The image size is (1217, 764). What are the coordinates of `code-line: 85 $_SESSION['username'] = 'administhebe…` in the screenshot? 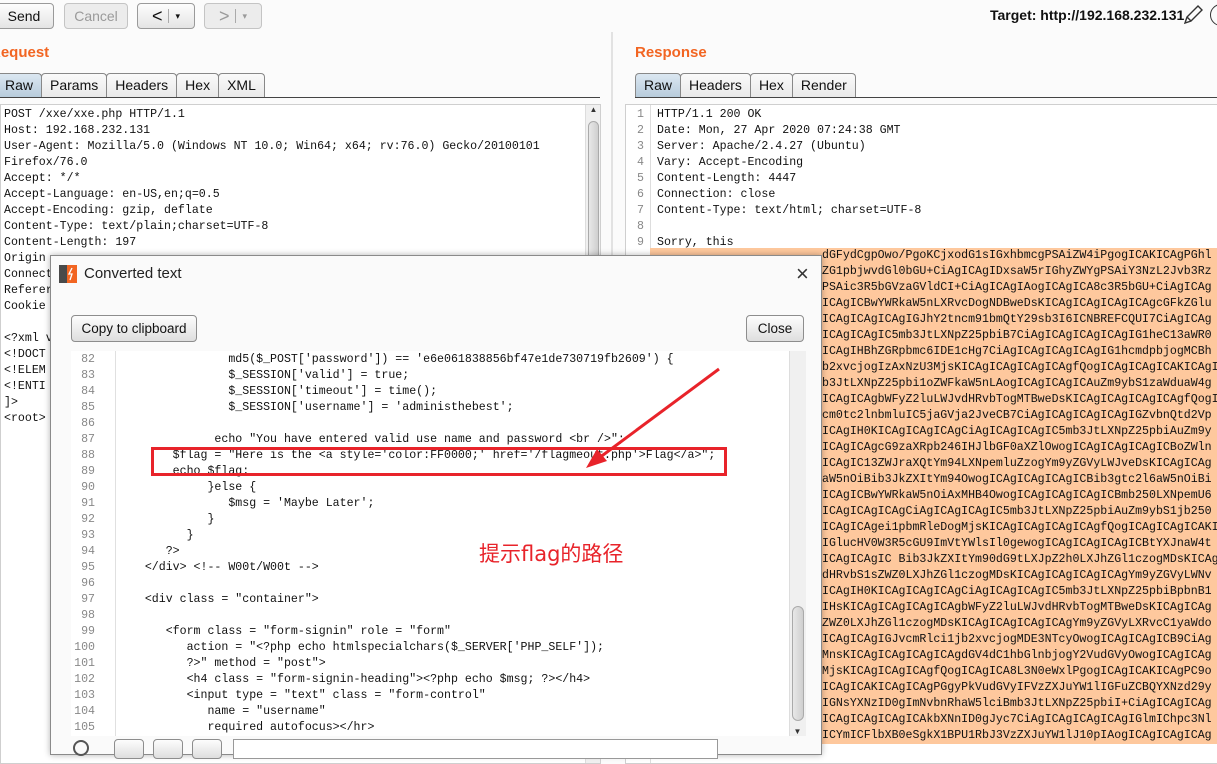 It's located at (431, 408).